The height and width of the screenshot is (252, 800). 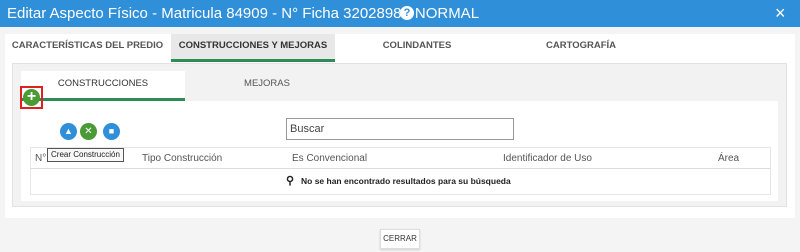 What do you see at coordinates (253, 48) in the screenshot?
I see `tab-construcciones-mejoras: CONSTRUCCIONES Y MEJORAS` at bounding box center [253, 48].